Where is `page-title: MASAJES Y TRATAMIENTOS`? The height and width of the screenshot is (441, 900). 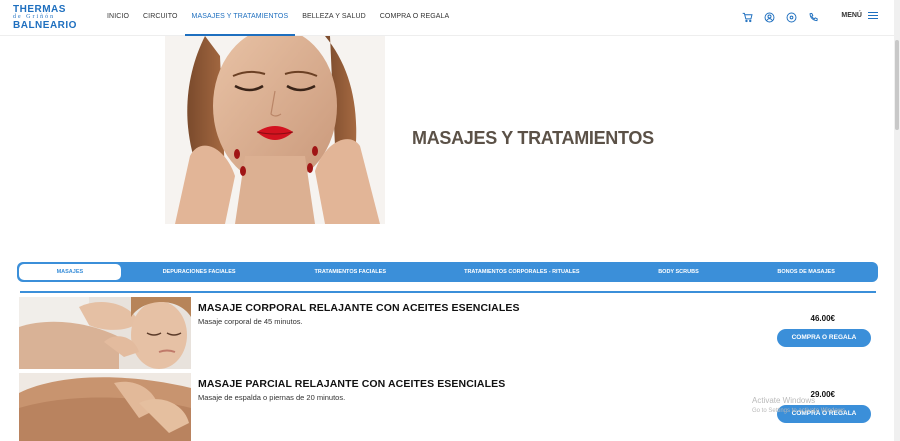 page-title: MASAJES Y TRATAMIENTOS is located at coordinates (533, 138).